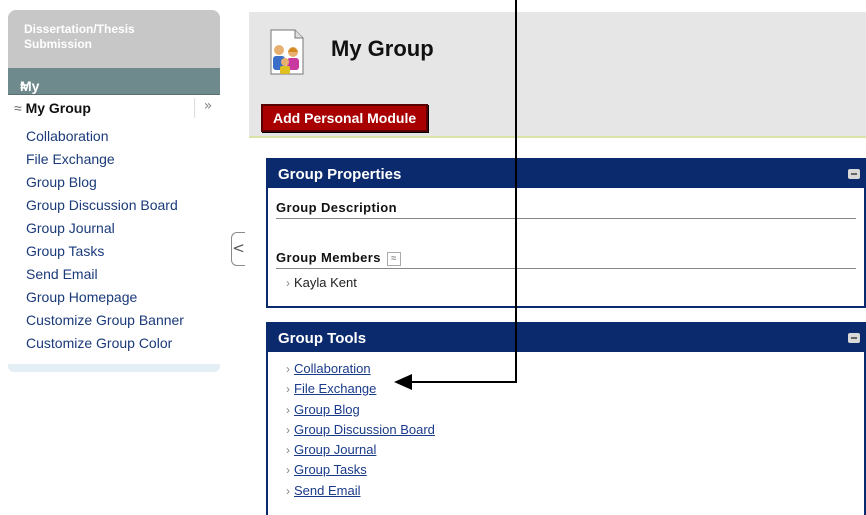 Image resolution: width=866 pixels, height=515 pixels. I want to click on tool-item: › Group Blog, so click(576, 412).